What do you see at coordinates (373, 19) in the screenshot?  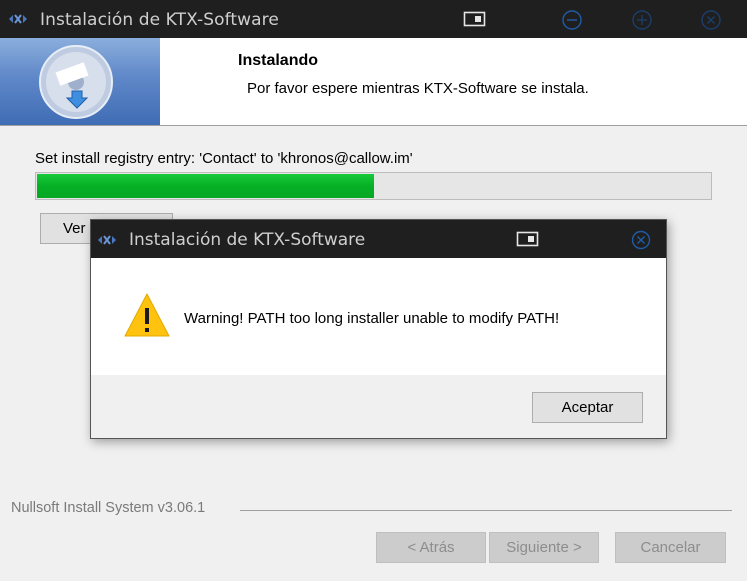 I see `title-bar: Instalación de KTX-Software` at bounding box center [373, 19].